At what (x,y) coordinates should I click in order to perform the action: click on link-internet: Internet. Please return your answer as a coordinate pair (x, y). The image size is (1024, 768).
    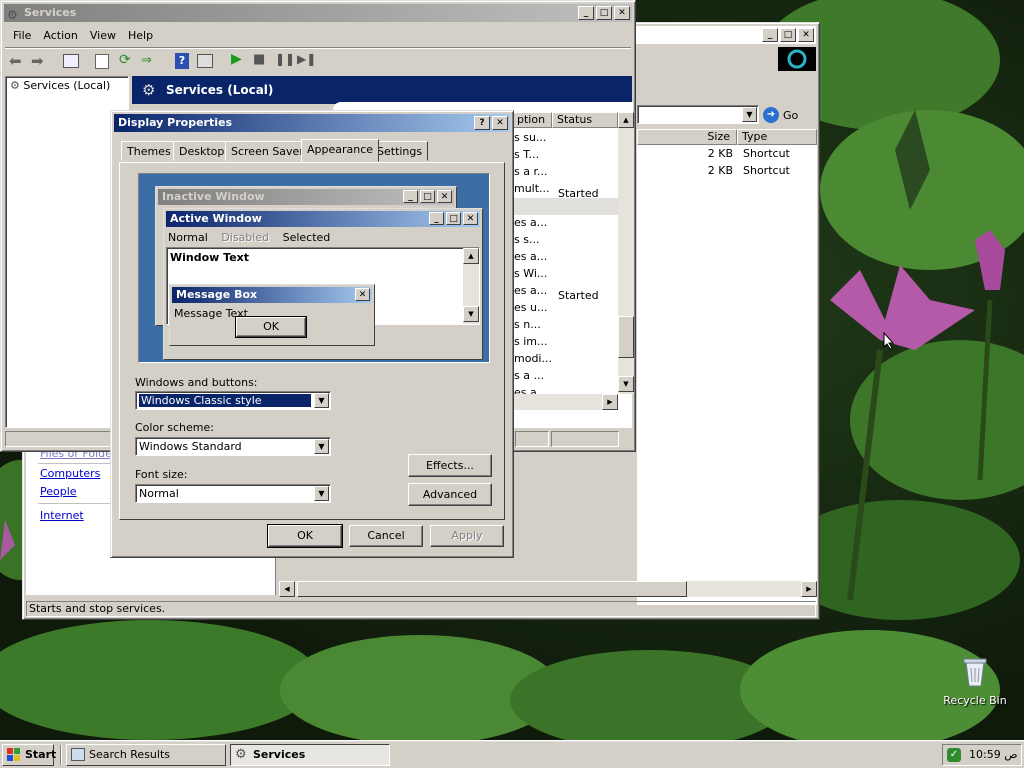
    Looking at the image, I should click on (62, 515).